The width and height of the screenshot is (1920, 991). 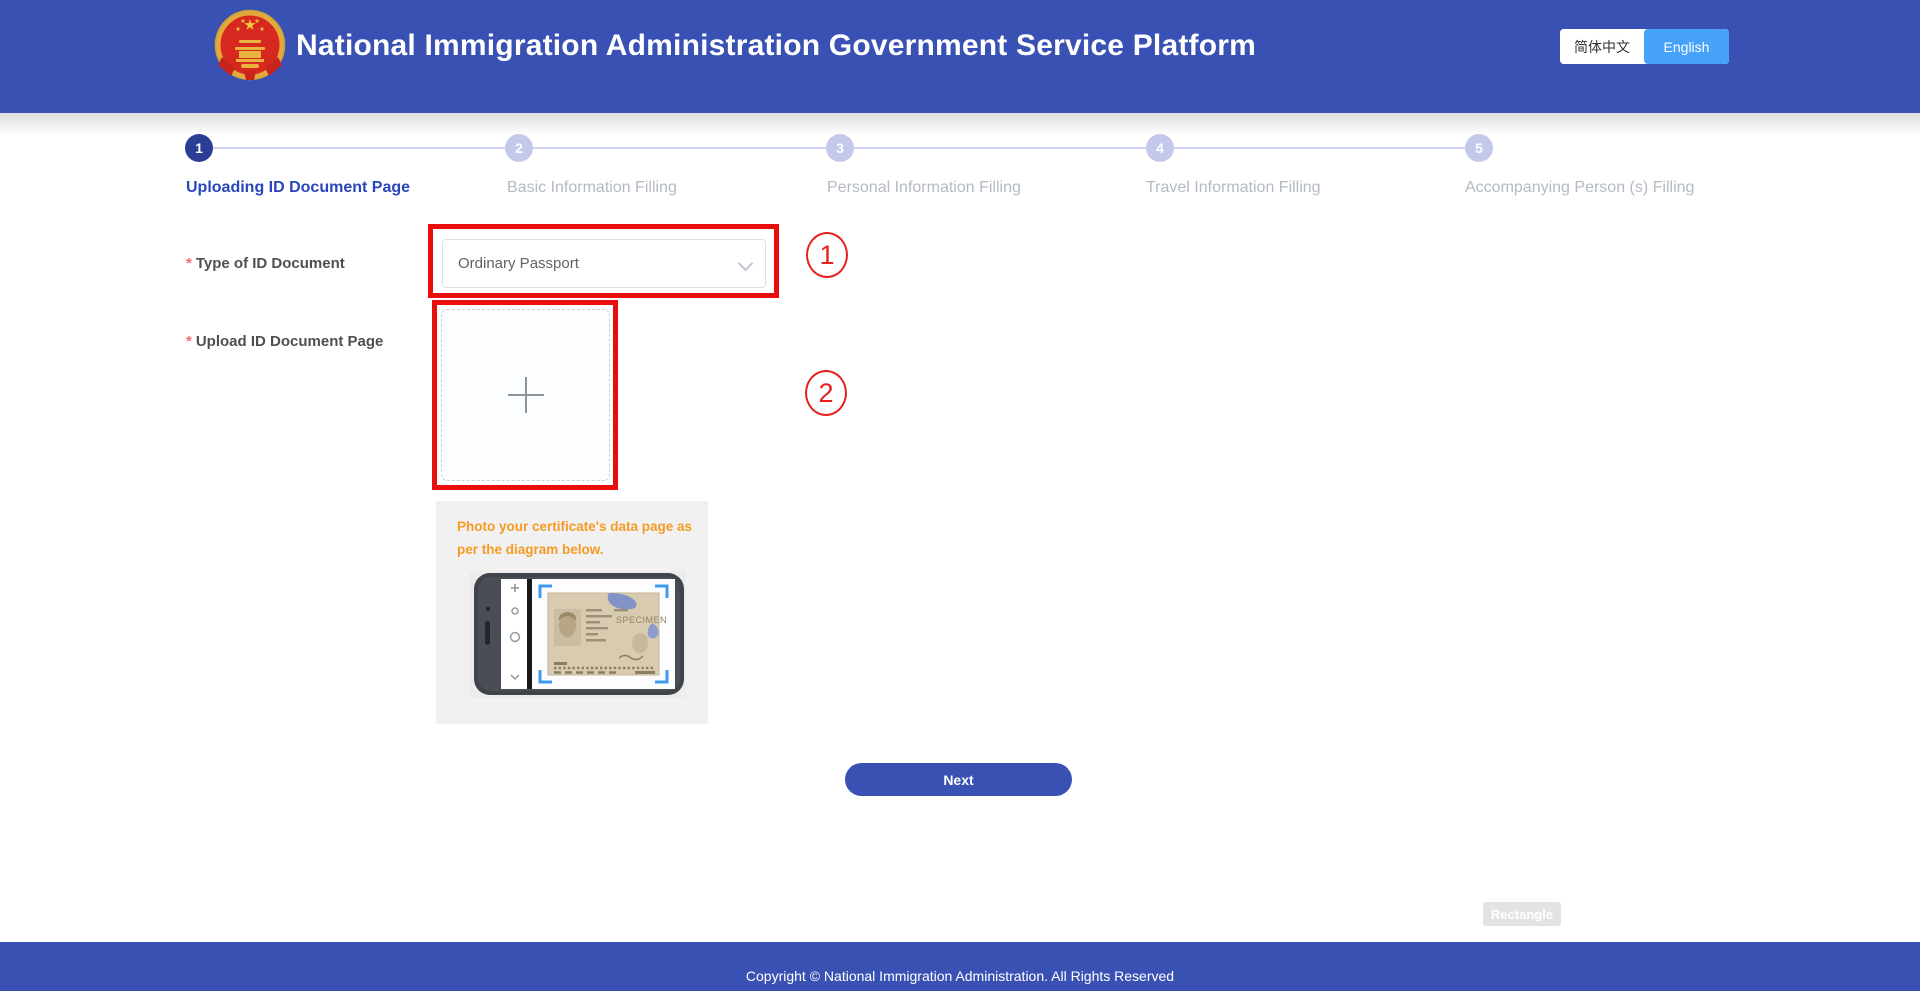 What do you see at coordinates (592, 187) in the screenshot?
I see `step-label-basic-info: Basic Information Filling` at bounding box center [592, 187].